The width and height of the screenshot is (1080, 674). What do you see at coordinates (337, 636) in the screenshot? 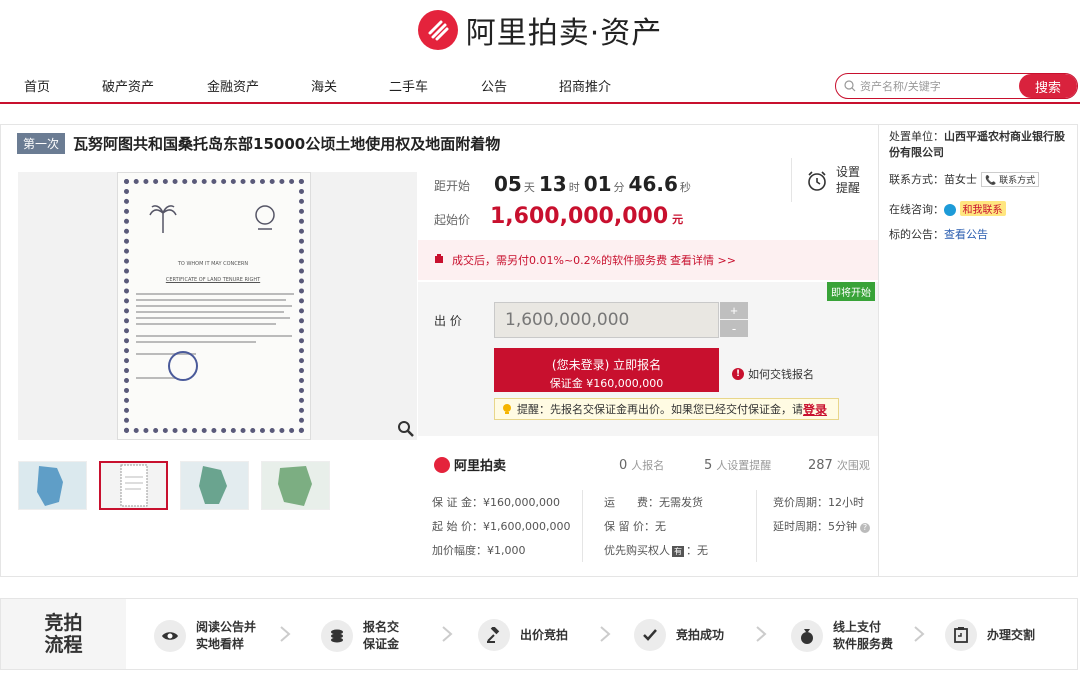
I see `coins-icon` at bounding box center [337, 636].